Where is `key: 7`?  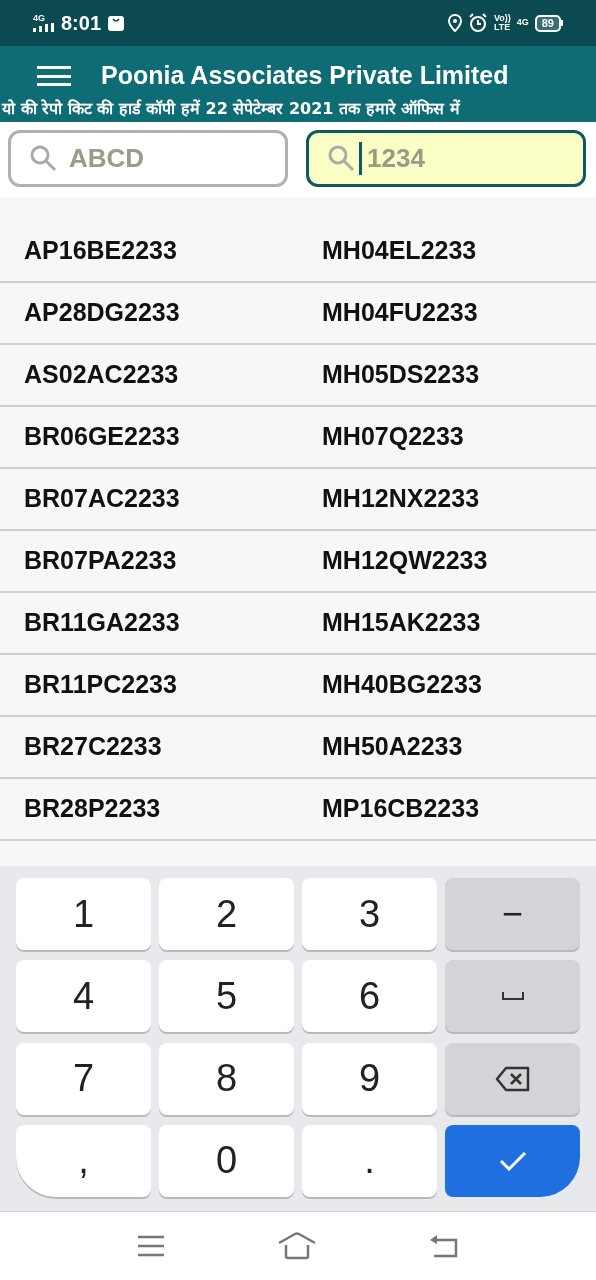 key: 7 is located at coordinates (83, 1078).